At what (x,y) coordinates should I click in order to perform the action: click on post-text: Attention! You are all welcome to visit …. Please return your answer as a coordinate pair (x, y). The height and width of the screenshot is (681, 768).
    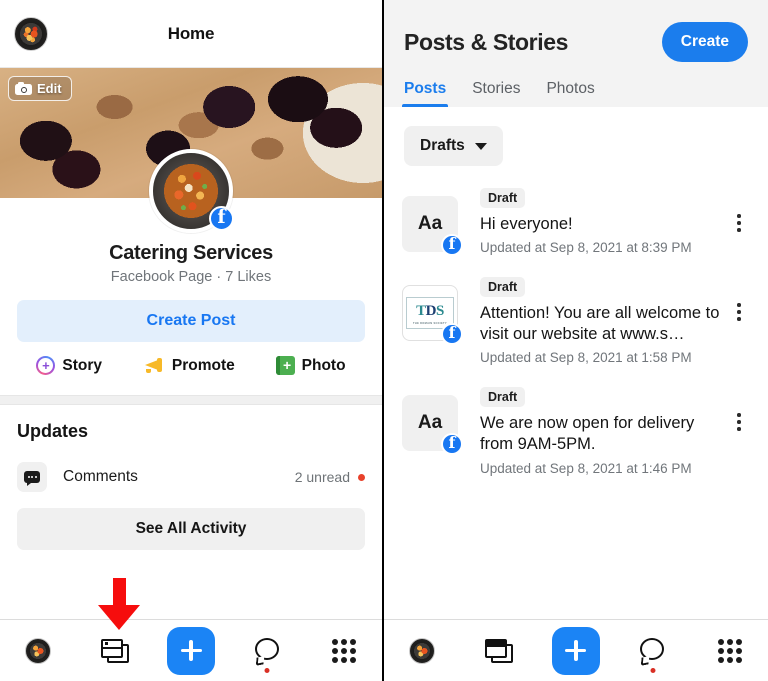
    Looking at the image, I should click on (600, 324).